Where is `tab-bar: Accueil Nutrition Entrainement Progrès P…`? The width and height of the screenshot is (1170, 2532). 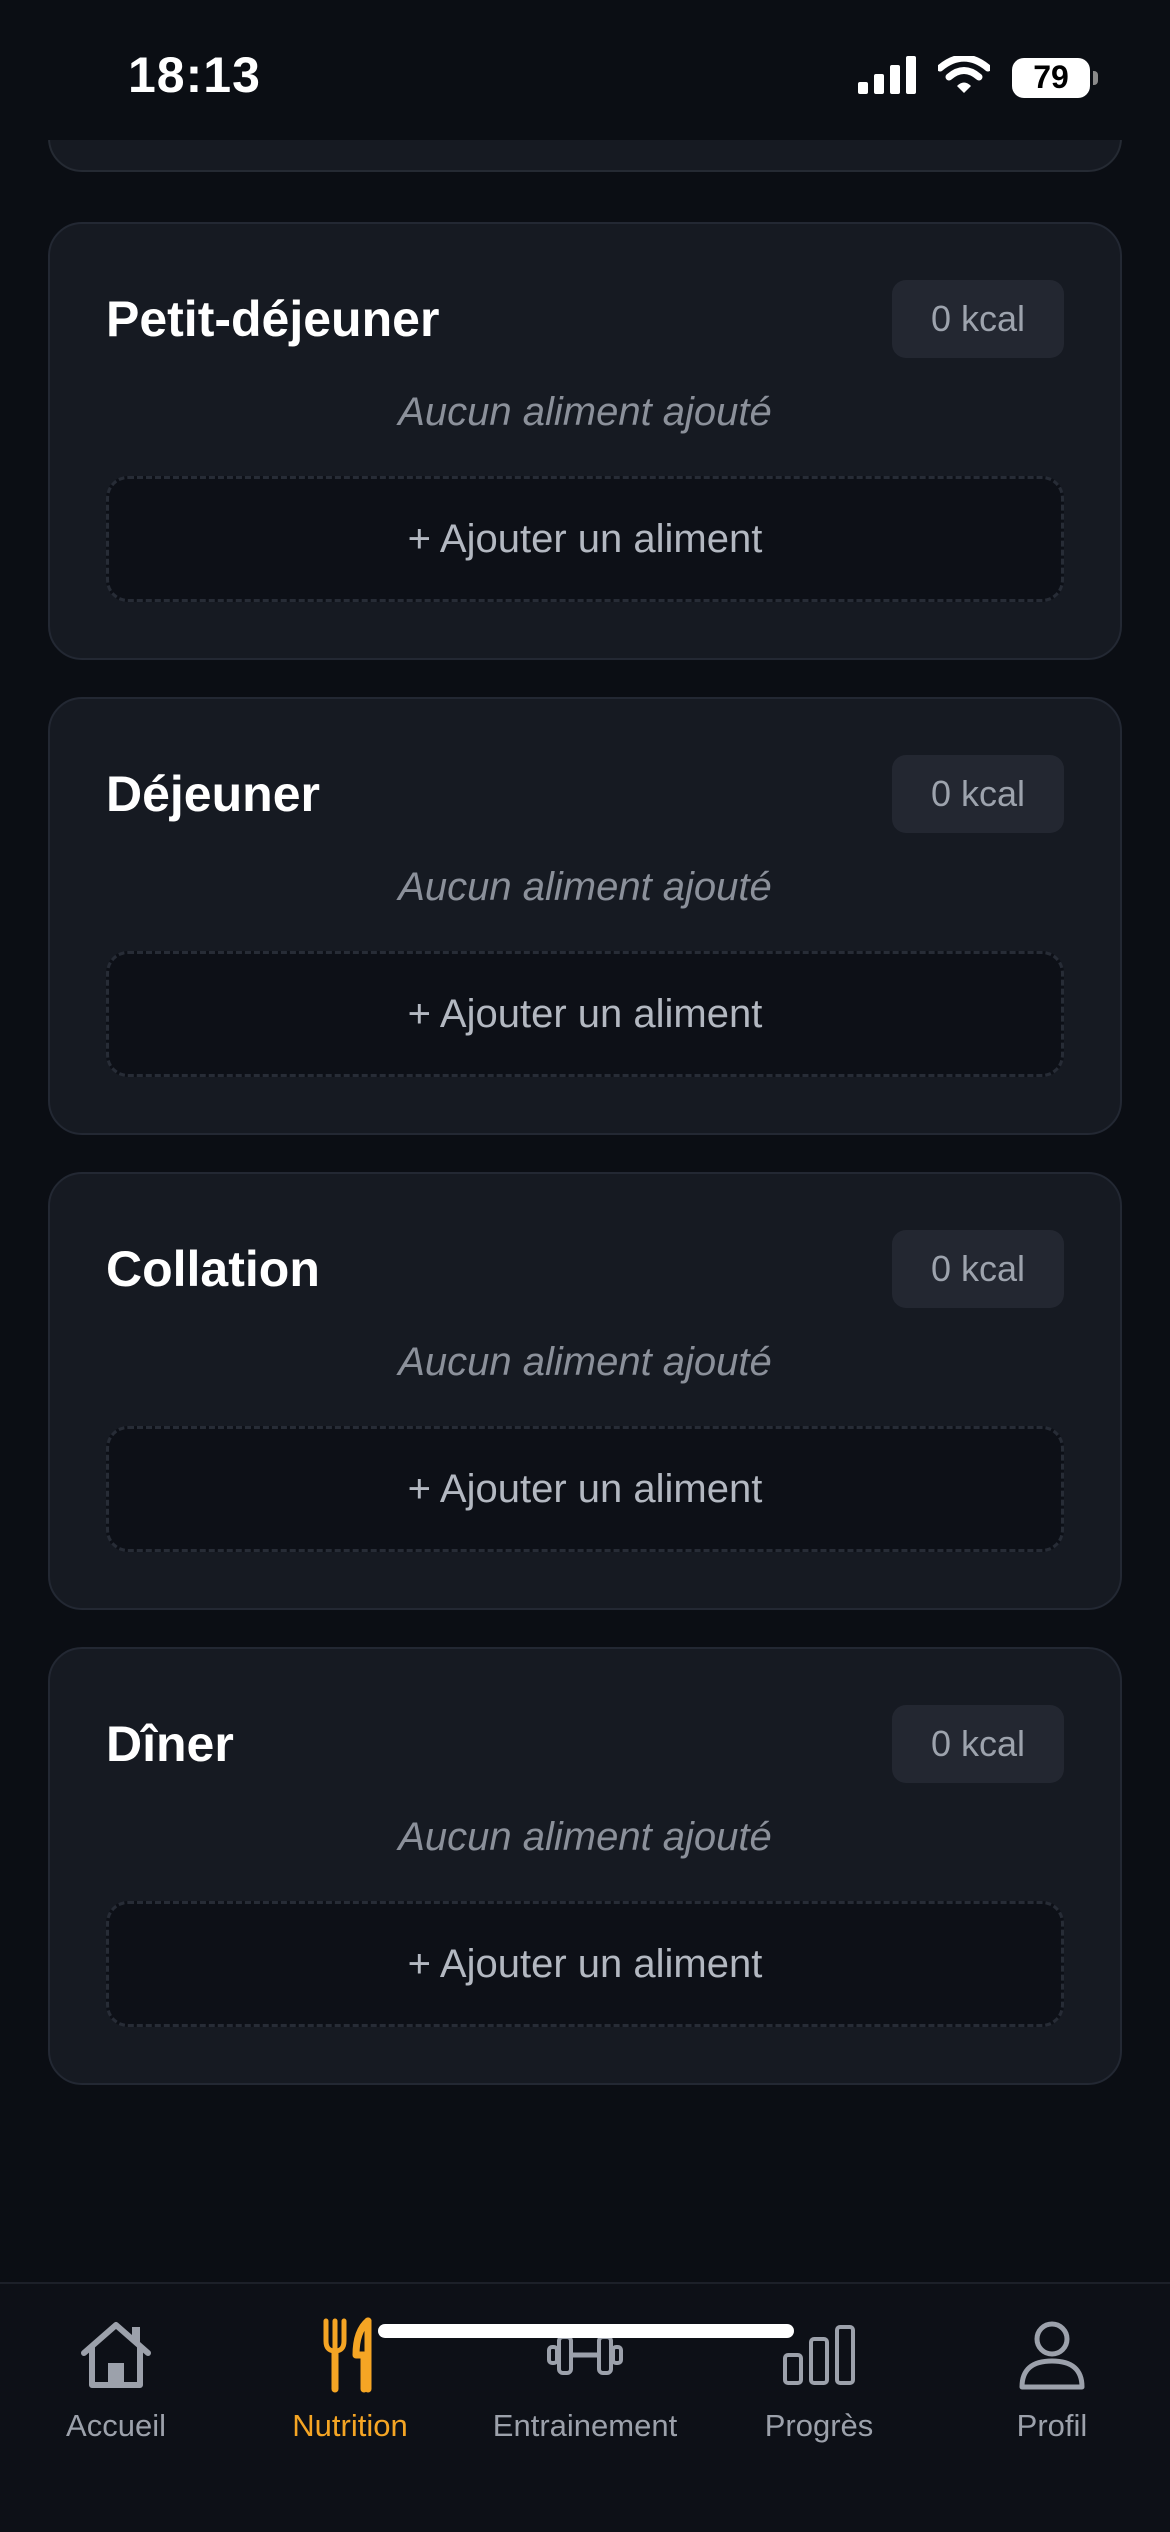 tab-bar: Accueil Nutrition Entrainement Progrès P… is located at coordinates (585, 2407).